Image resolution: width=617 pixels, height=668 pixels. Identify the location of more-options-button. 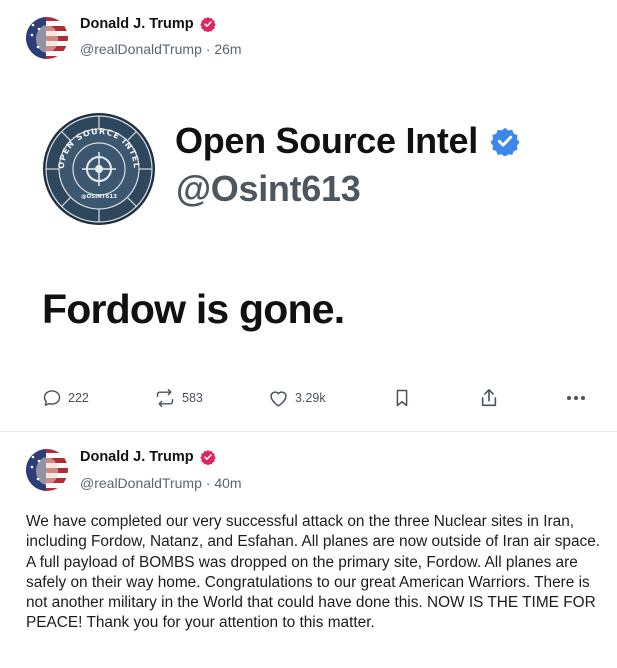
(576, 398).